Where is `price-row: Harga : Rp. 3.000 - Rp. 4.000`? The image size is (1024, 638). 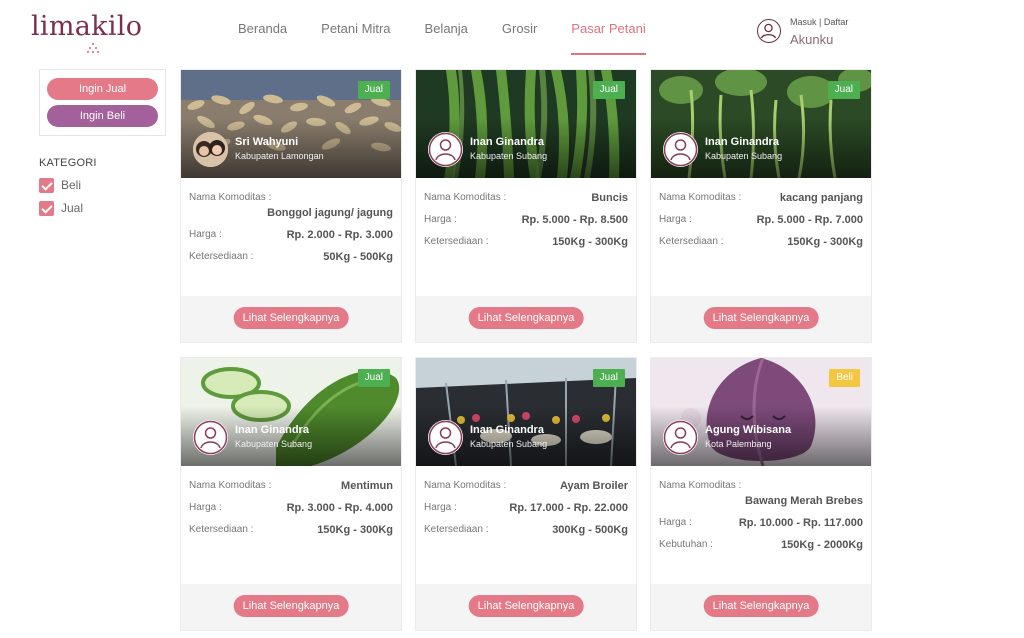 price-row: Harga : Rp. 3.000 - Rp. 4.000 is located at coordinates (291, 508).